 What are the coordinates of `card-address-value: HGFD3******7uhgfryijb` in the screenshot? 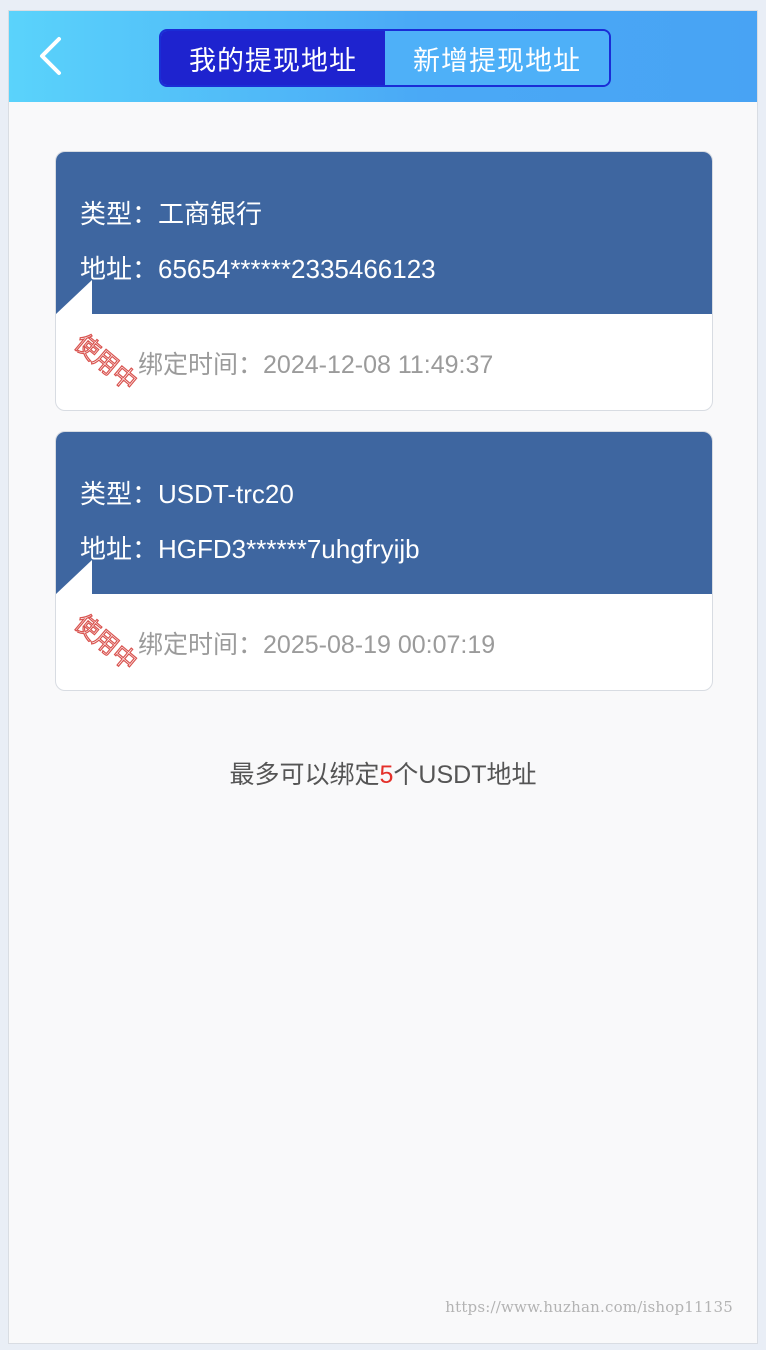 It's located at (289, 549).